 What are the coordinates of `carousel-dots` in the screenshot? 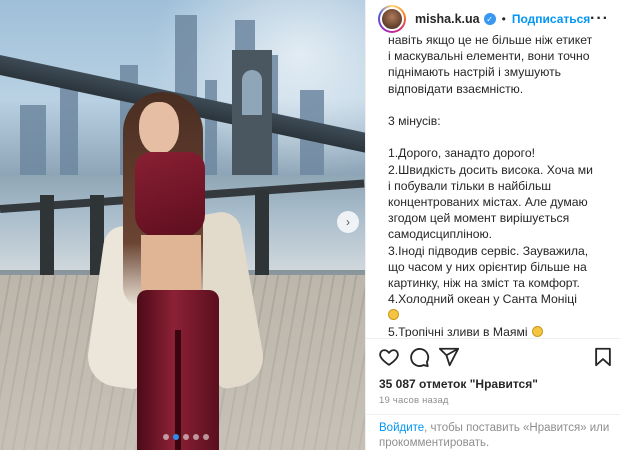 It's located at (186, 437).